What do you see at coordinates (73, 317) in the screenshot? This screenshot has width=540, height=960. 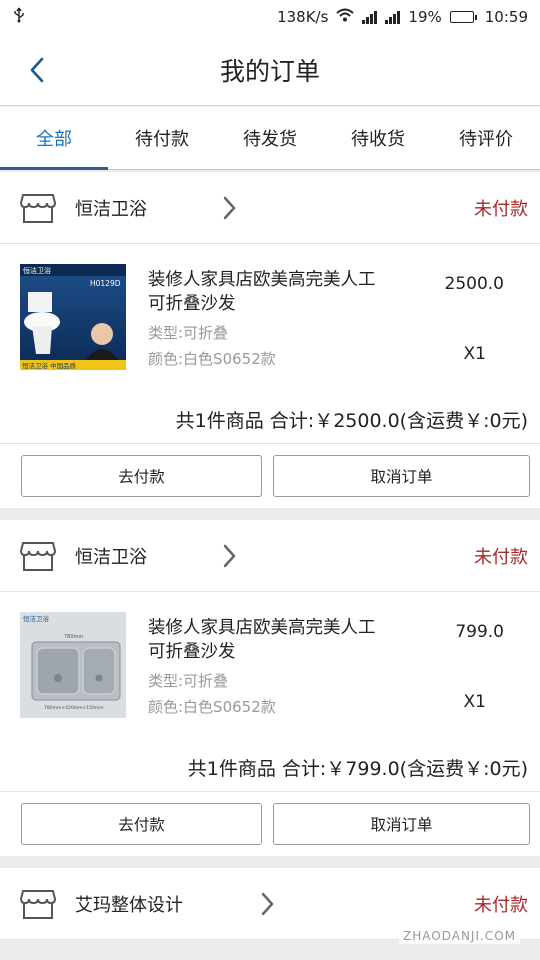 I see `product-image: 恒洁卫浴 H0129D 恒洁卫浴 中国品质` at bounding box center [73, 317].